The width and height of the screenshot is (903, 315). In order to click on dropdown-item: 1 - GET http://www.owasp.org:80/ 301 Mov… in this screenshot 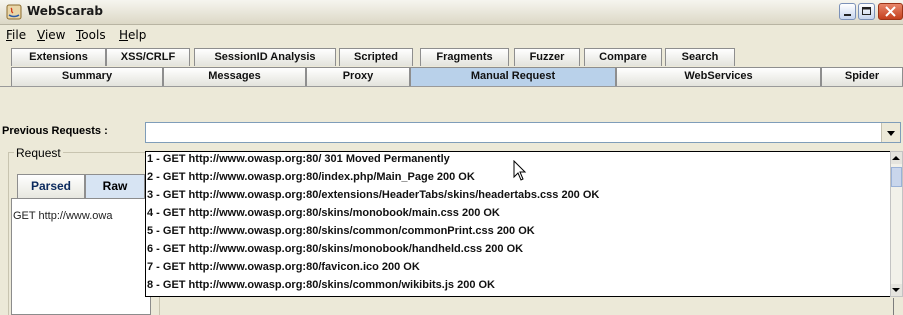, I will do `click(298, 159)`.